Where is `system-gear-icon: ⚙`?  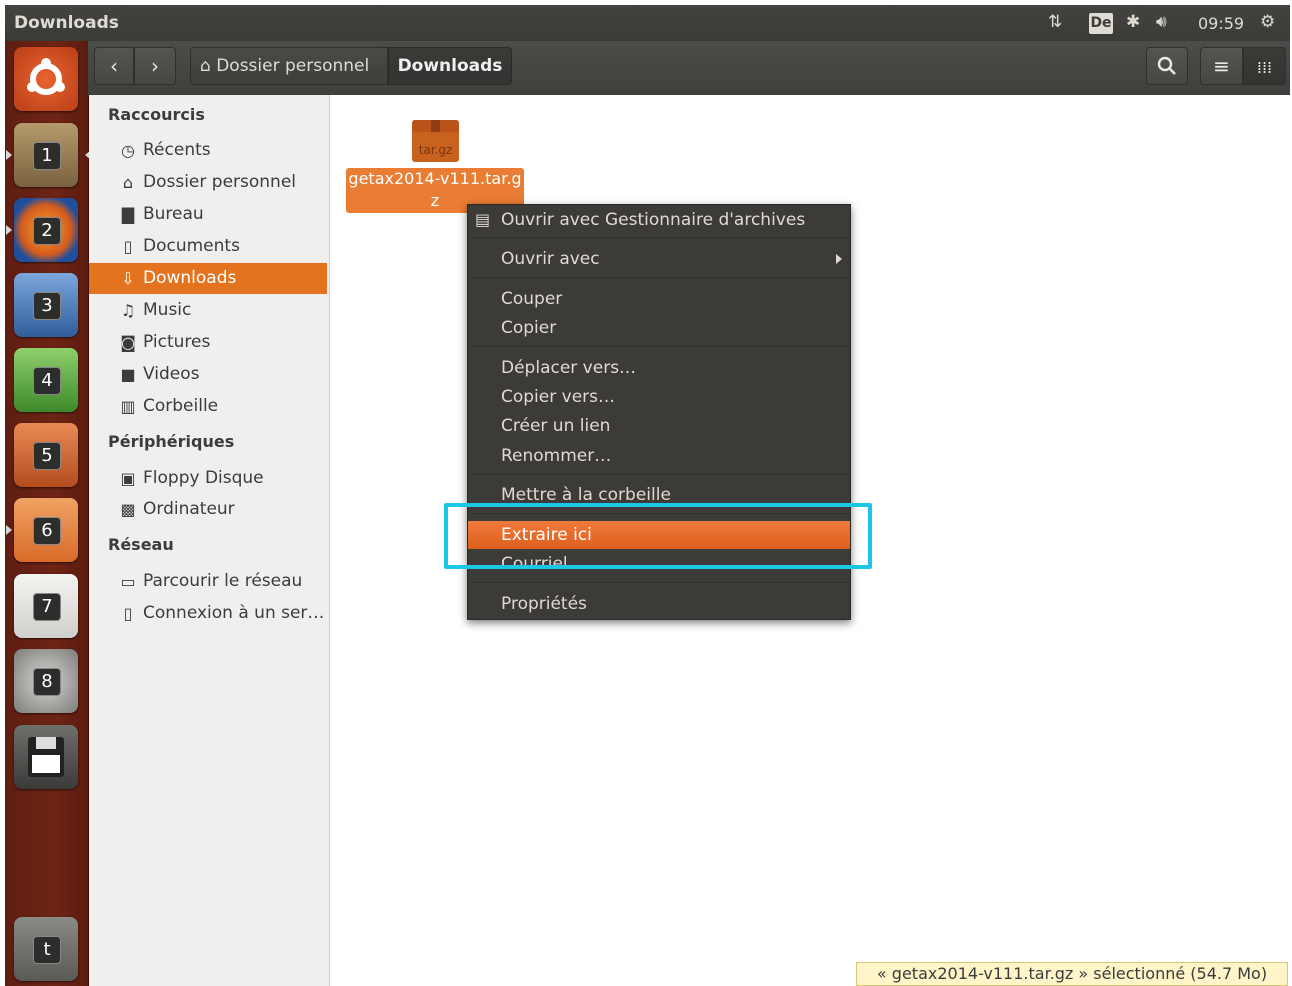
system-gear-icon: ⚙ is located at coordinates (1267, 22).